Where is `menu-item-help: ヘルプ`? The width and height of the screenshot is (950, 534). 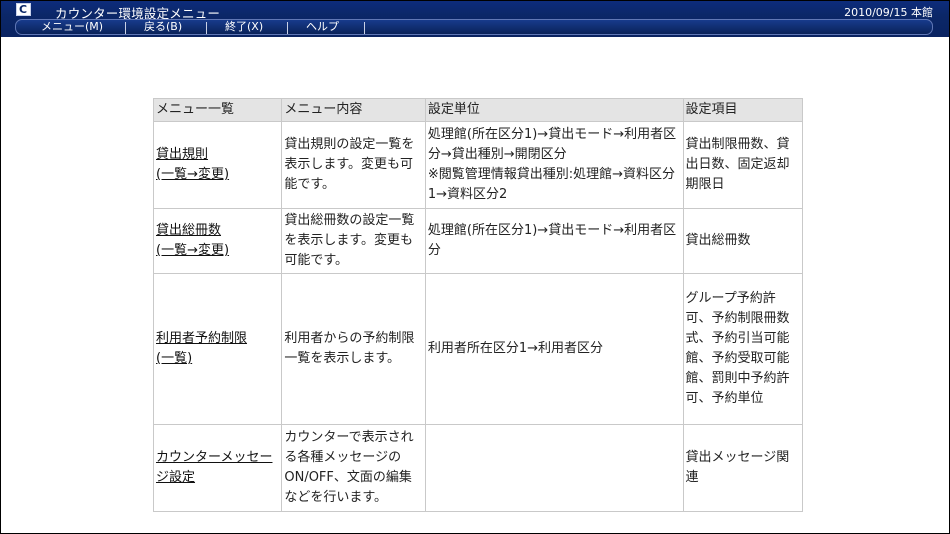 menu-item-help: ヘルプ is located at coordinates (322, 27).